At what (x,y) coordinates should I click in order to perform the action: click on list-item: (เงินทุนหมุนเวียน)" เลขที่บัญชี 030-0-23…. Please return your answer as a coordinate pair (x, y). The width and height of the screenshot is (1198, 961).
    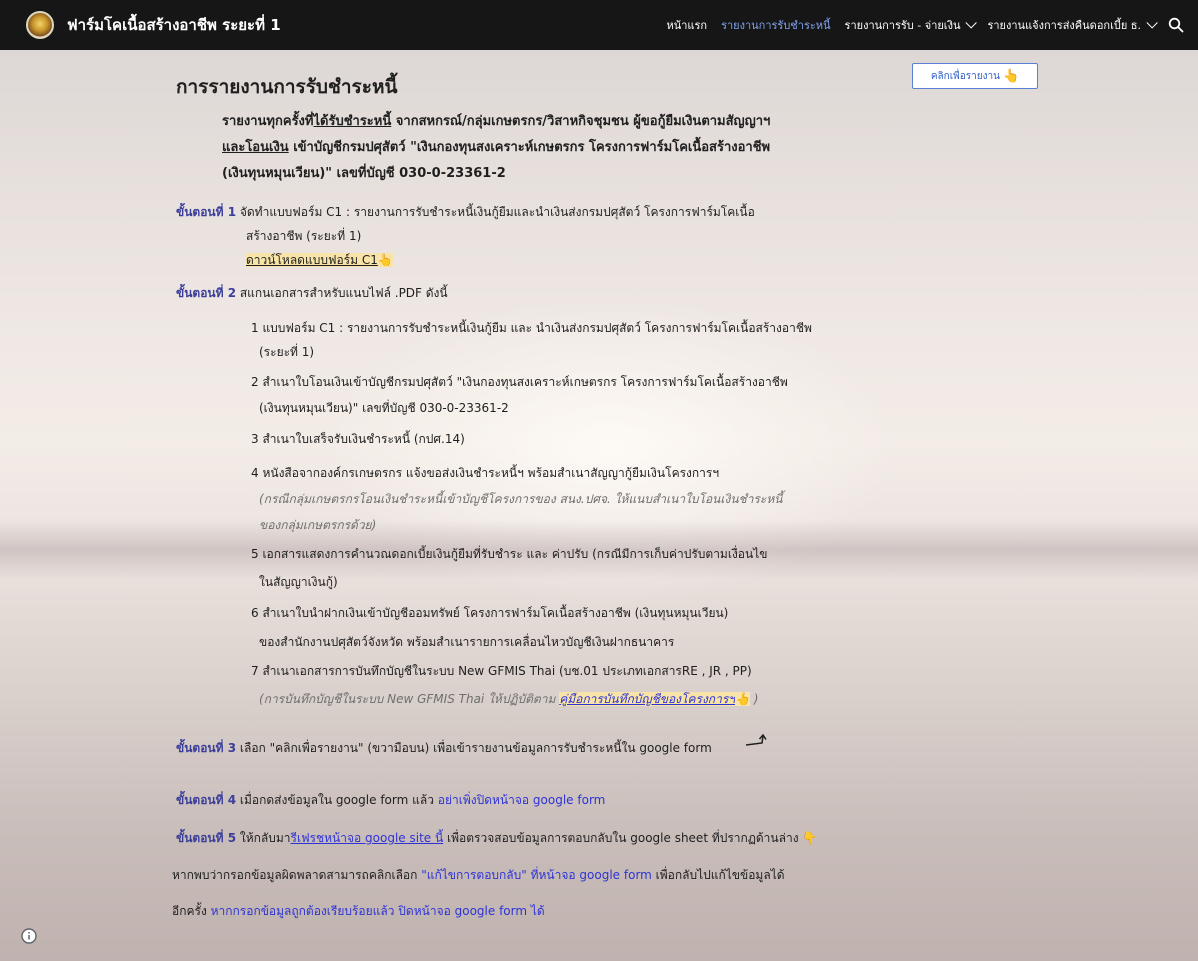
    Looking at the image, I should click on (384, 408).